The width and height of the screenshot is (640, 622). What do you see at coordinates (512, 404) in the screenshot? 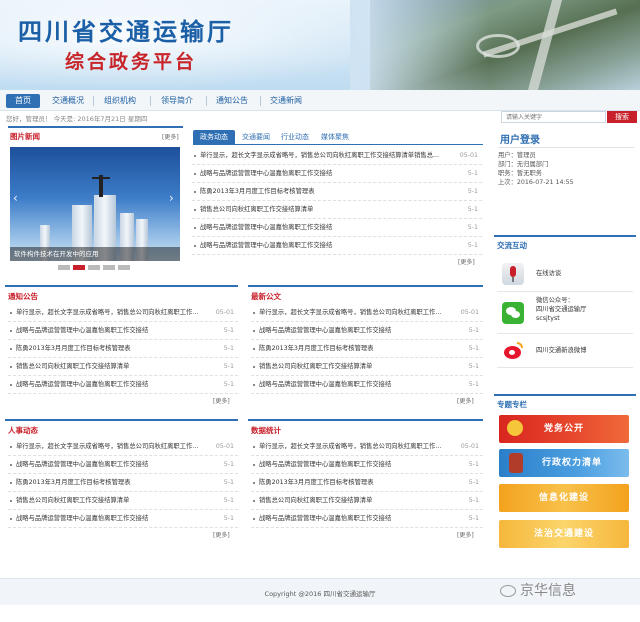
I see `topics-title: 专题专栏` at bounding box center [512, 404].